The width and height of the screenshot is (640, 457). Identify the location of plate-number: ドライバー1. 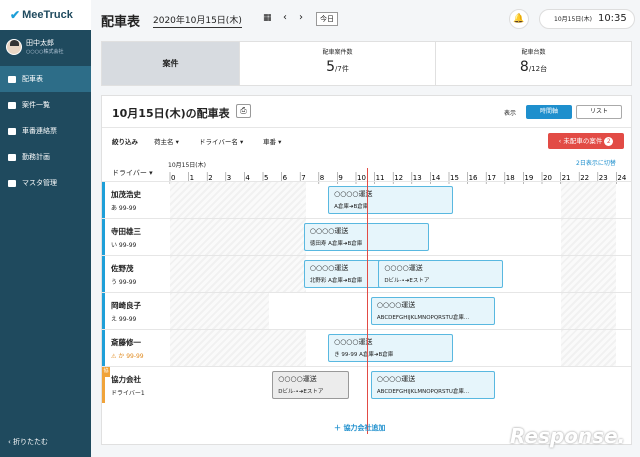
(128, 393).